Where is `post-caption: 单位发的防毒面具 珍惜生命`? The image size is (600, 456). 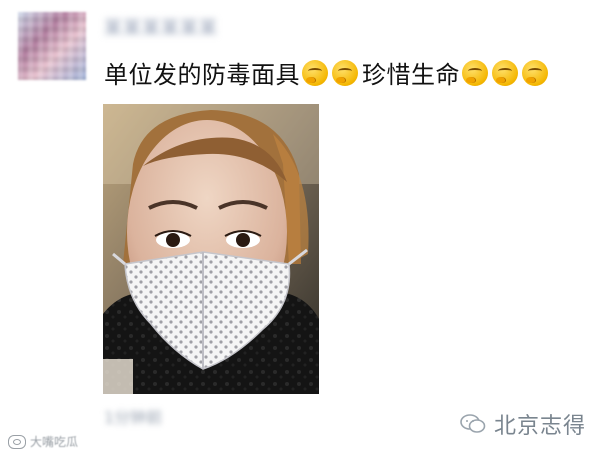 post-caption: 单位发的防毒面具 珍惜生命 is located at coordinates (327, 72).